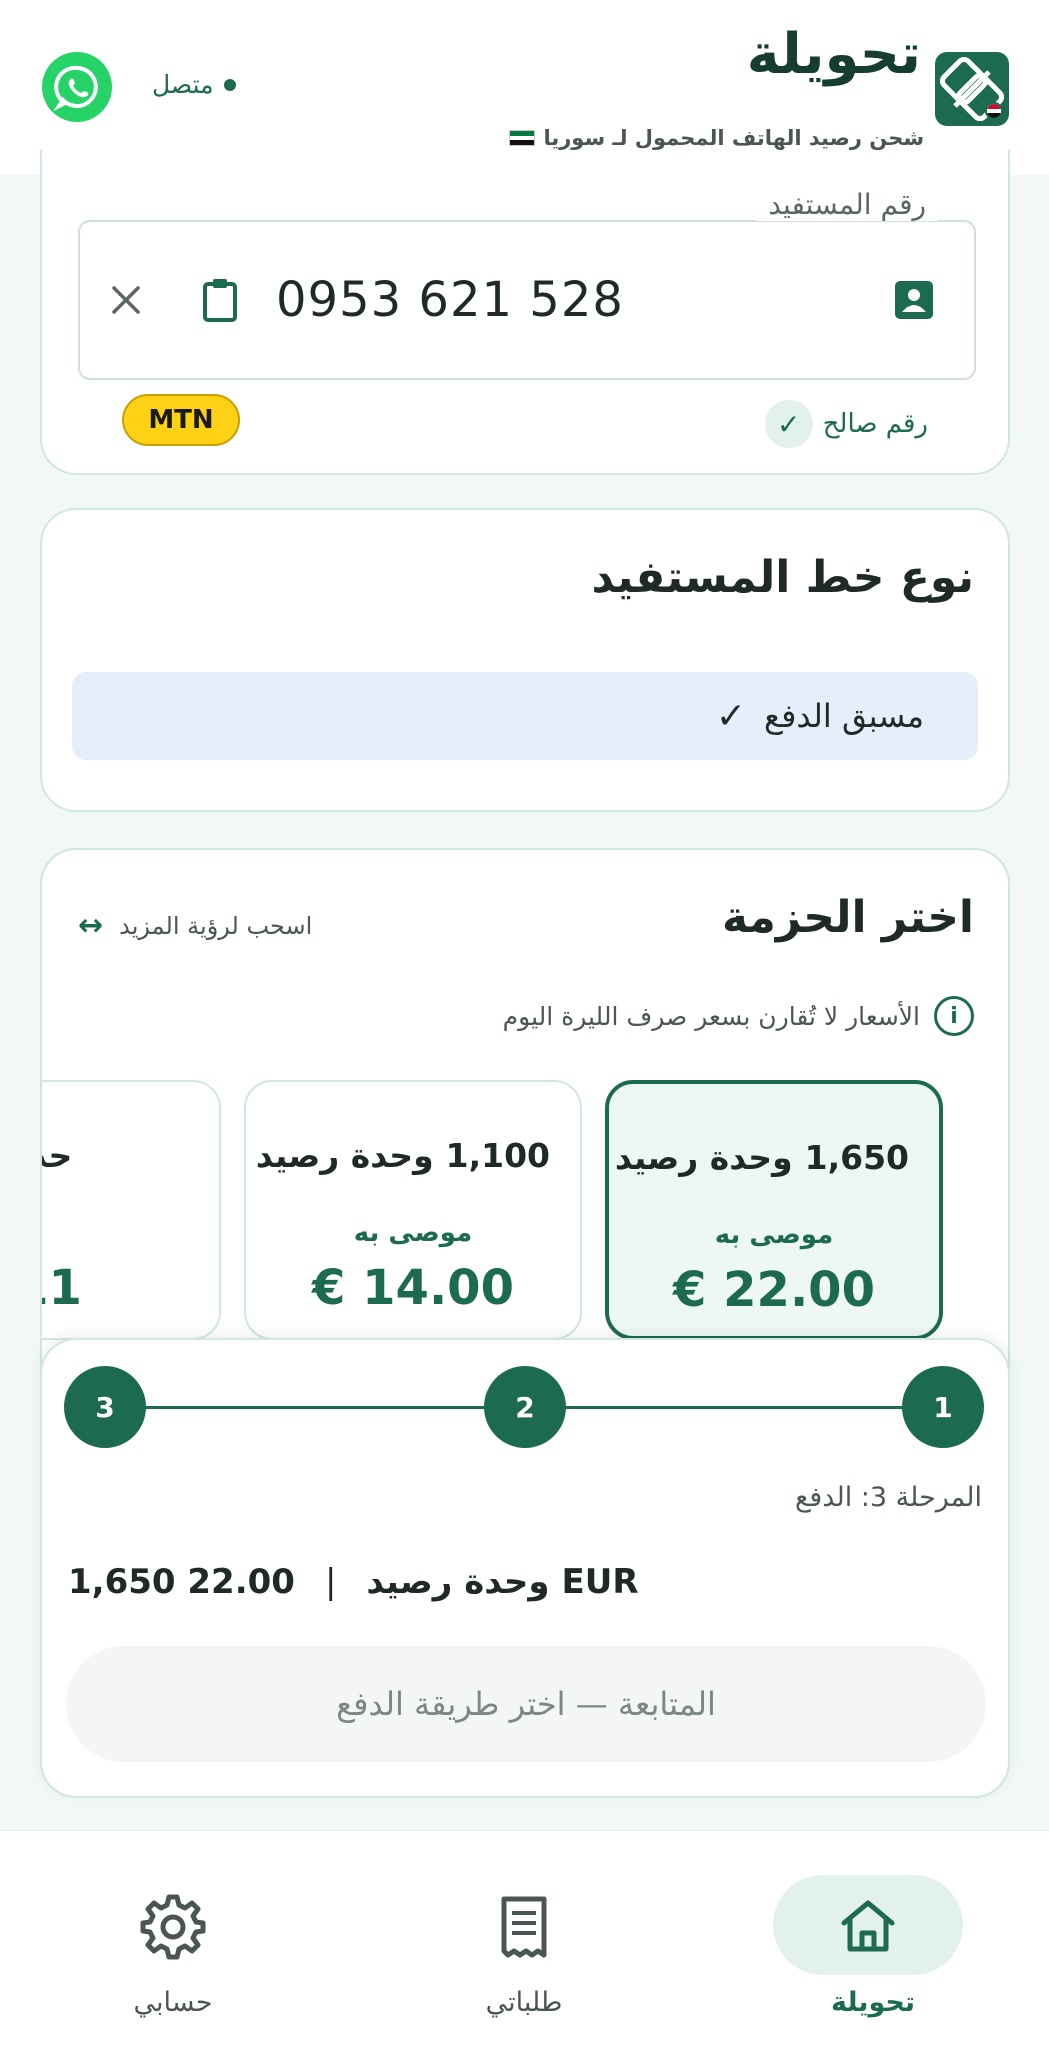  I want to click on nav-item-orders: طلباتي, so click(524, 1940).